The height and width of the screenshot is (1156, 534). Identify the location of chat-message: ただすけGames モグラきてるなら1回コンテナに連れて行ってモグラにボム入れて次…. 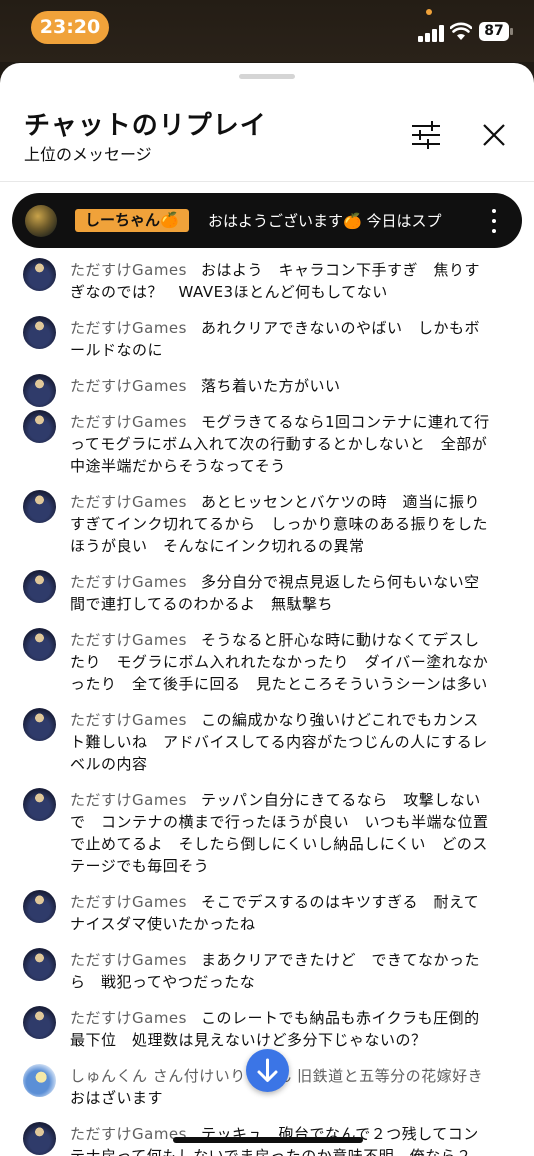
(267, 444).